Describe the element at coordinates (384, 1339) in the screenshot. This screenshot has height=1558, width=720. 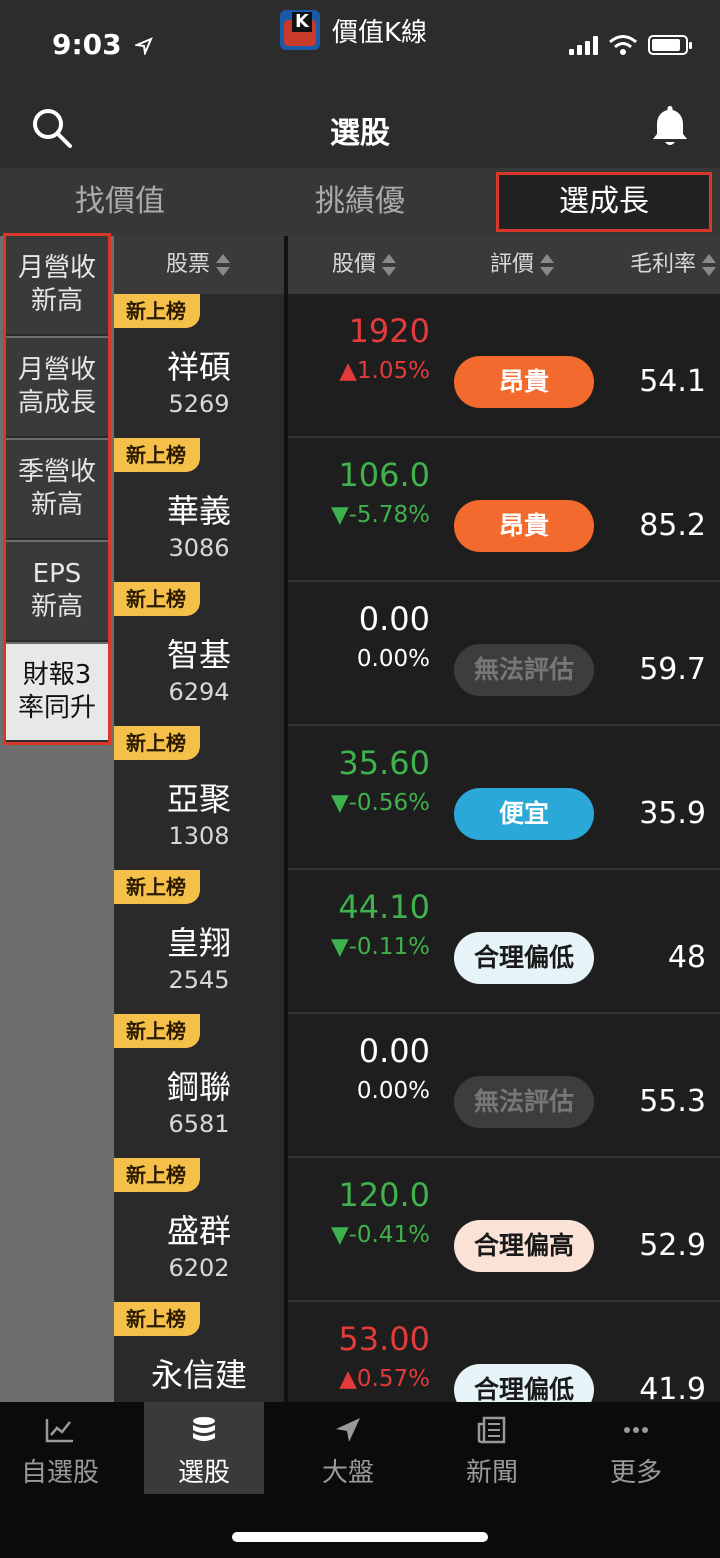
I see `stock-price: 53.00` at that location.